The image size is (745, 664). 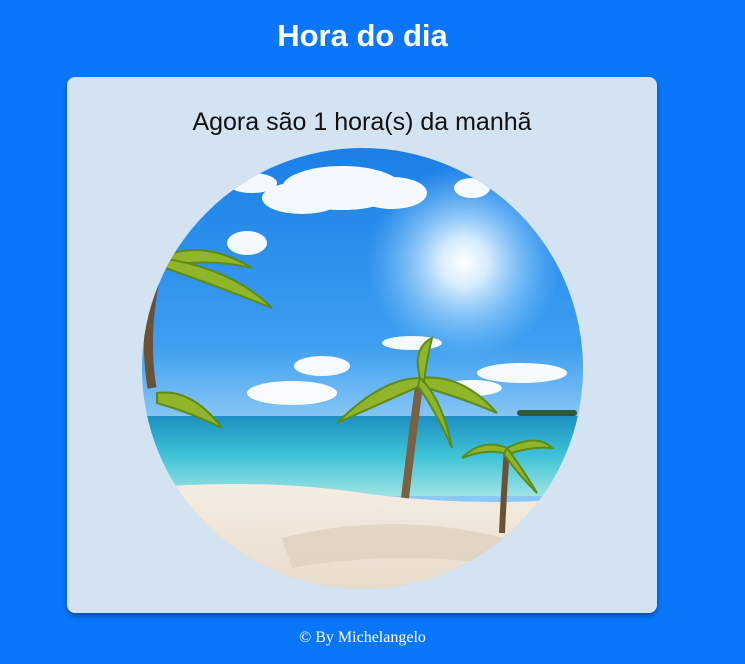 I want to click on time-message: Agora são 1 hora(s) da manhã, so click(x=362, y=122).